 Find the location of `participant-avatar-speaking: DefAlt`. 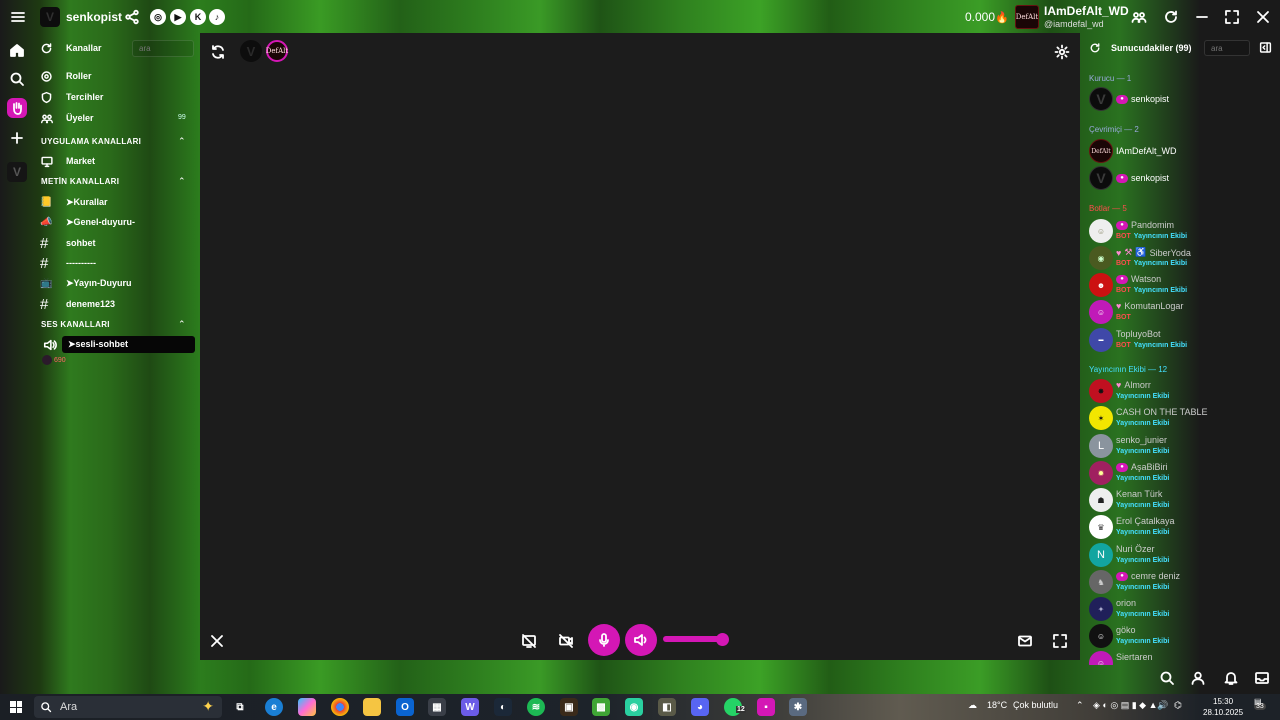

participant-avatar-speaking: DefAlt is located at coordinates (277, 51).